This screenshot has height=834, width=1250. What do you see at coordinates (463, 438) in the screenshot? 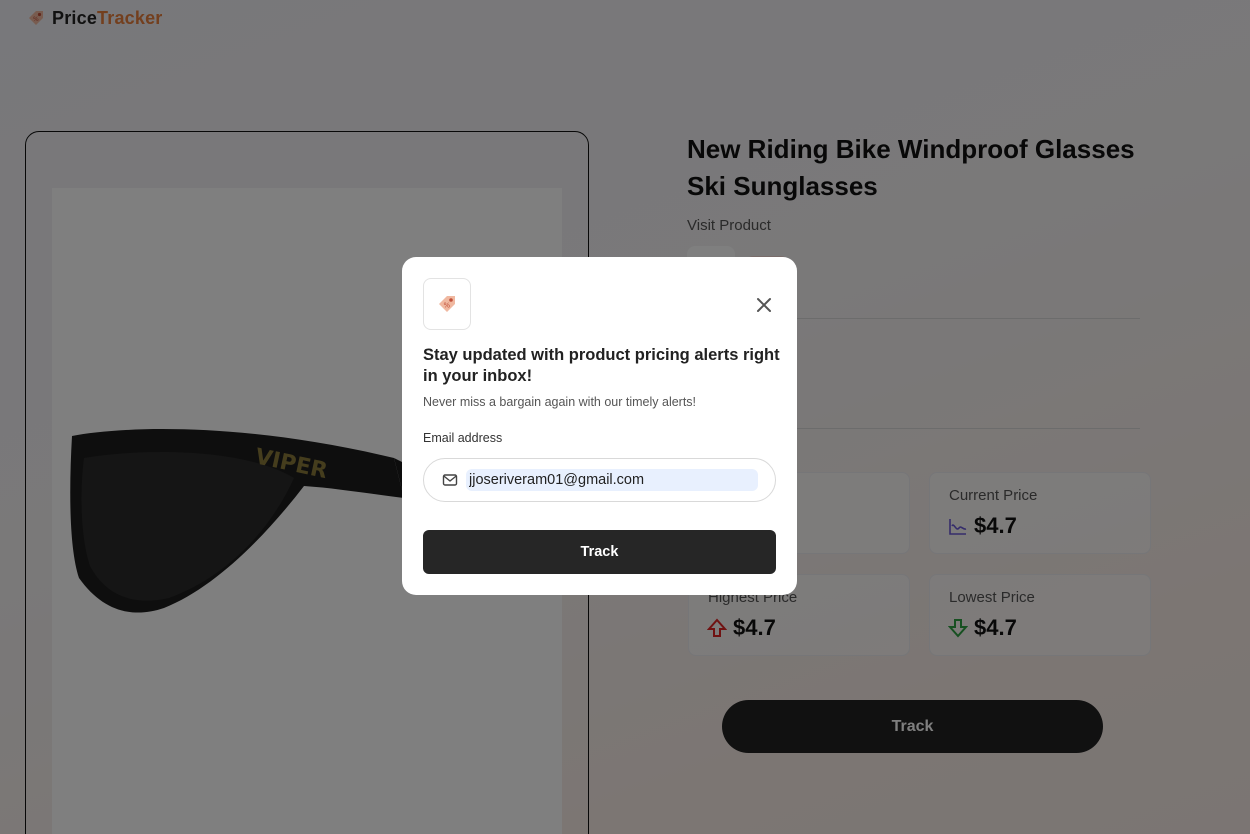
I see `email-label: Email address` at bounding box center [463, 438].